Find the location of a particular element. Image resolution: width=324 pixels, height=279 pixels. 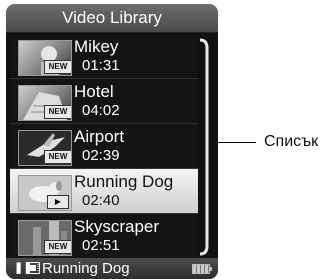

callout-line is located at coordinates (236, 142).